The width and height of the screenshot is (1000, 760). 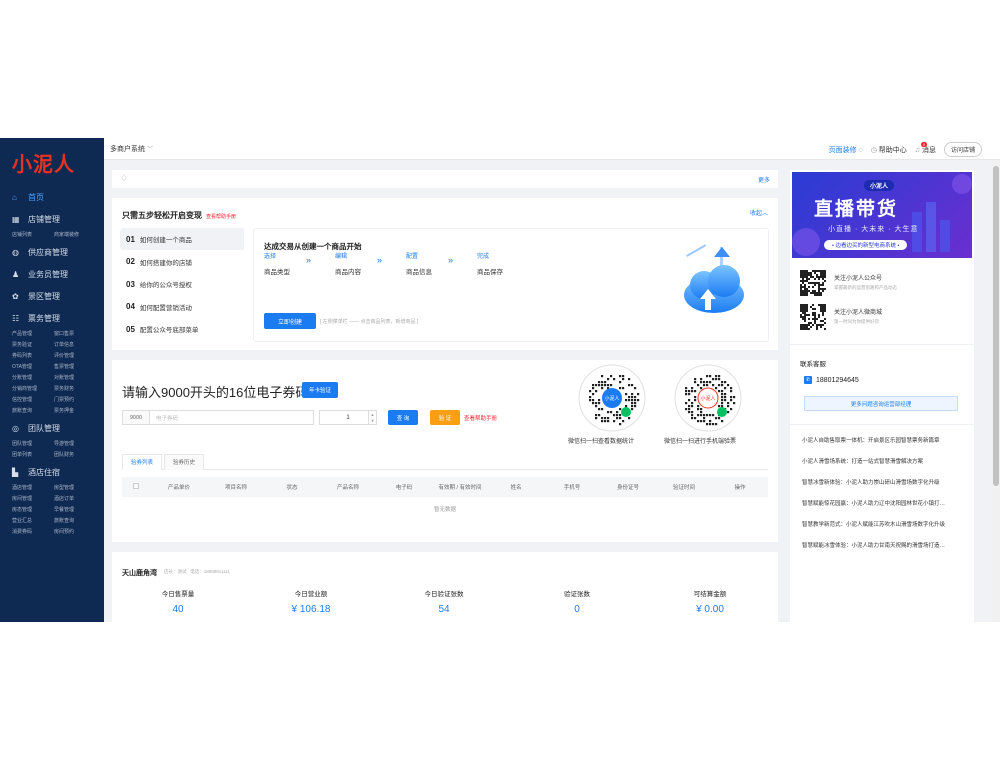 What do you see at coordinates (32, 400) in the screenshot?
I see `sidebar-subitem: 信控管理` at bounding box center [32, 400].